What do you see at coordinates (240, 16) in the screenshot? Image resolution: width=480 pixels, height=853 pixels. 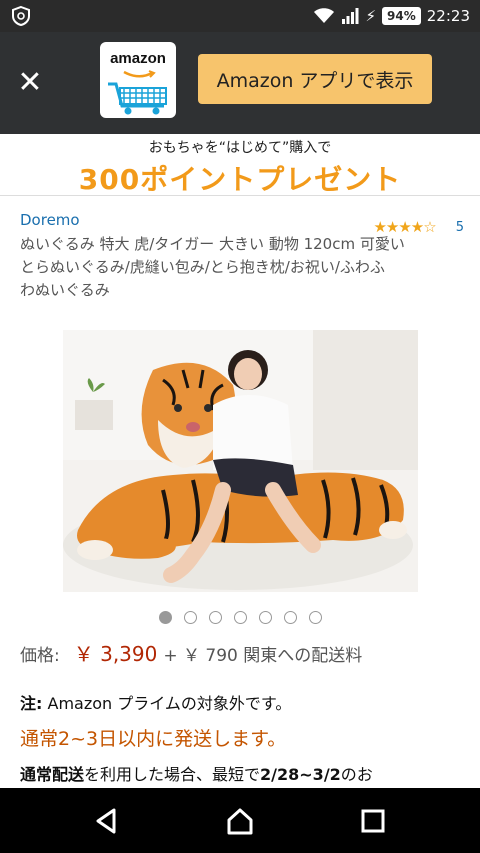 I see `status-bar: ⚡ 94% 22:23` at bounding box center [240, 16].